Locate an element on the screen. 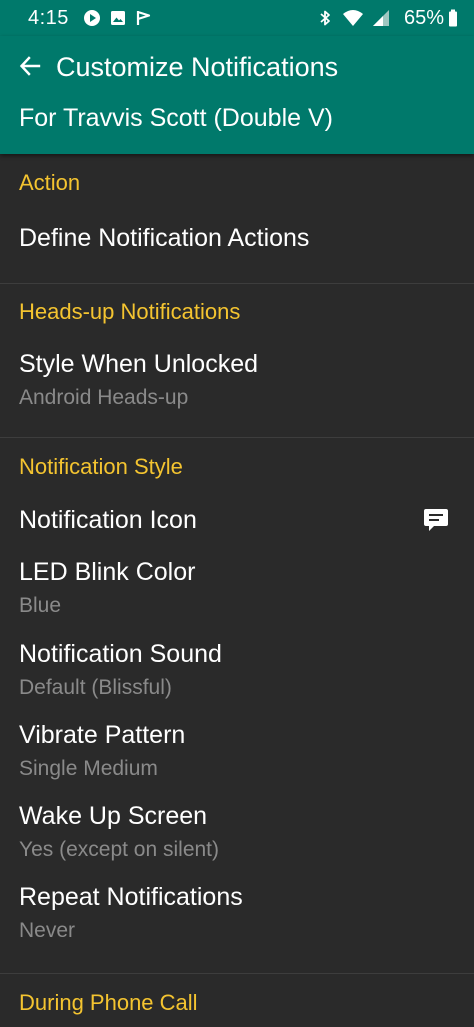 The height and width of the screenshot is (1027, 474). arrow-left-icon is located at coordinates (30, 66).